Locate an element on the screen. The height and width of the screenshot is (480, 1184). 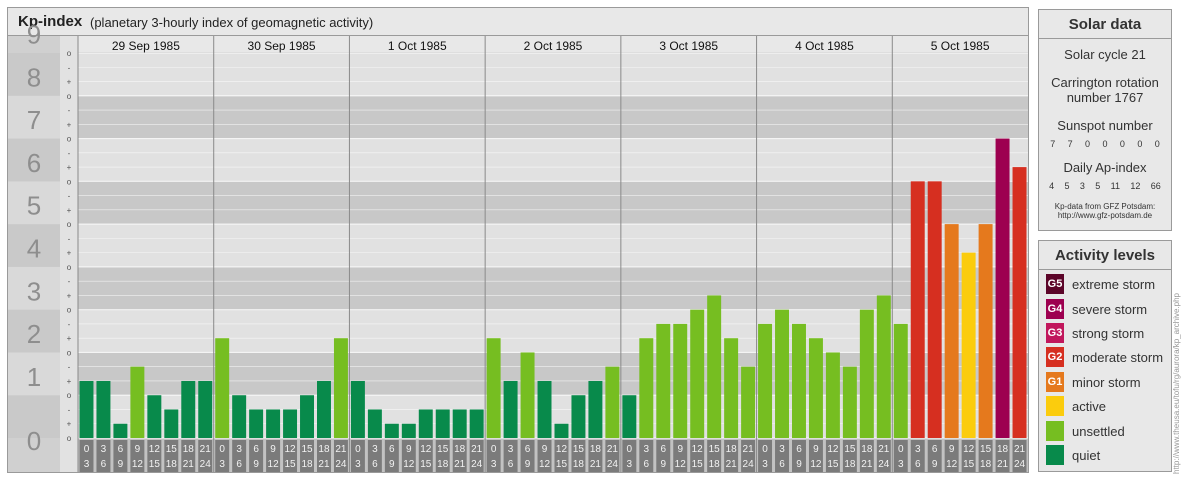
level-swatch: G2 is located at coordinates (1055, 357).